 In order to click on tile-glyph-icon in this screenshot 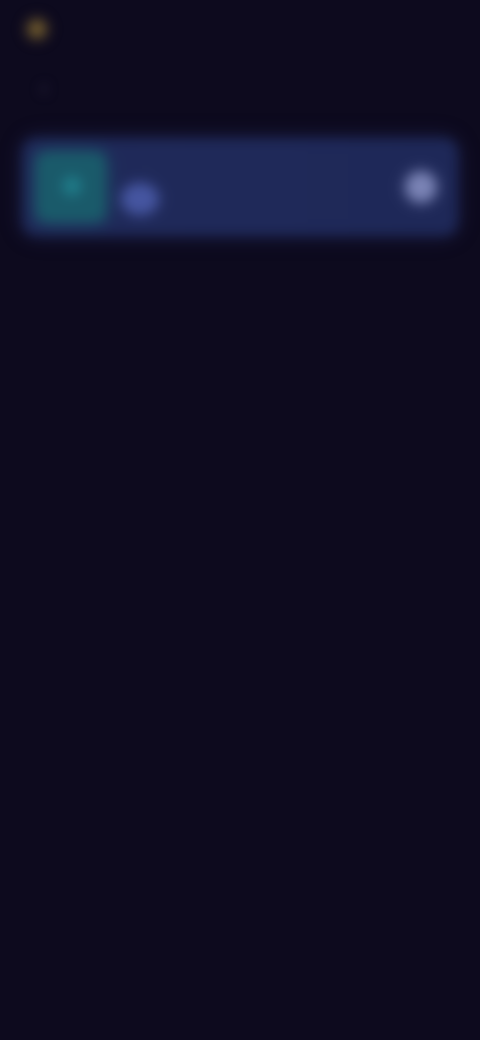, I will do `click(72, 186)`.